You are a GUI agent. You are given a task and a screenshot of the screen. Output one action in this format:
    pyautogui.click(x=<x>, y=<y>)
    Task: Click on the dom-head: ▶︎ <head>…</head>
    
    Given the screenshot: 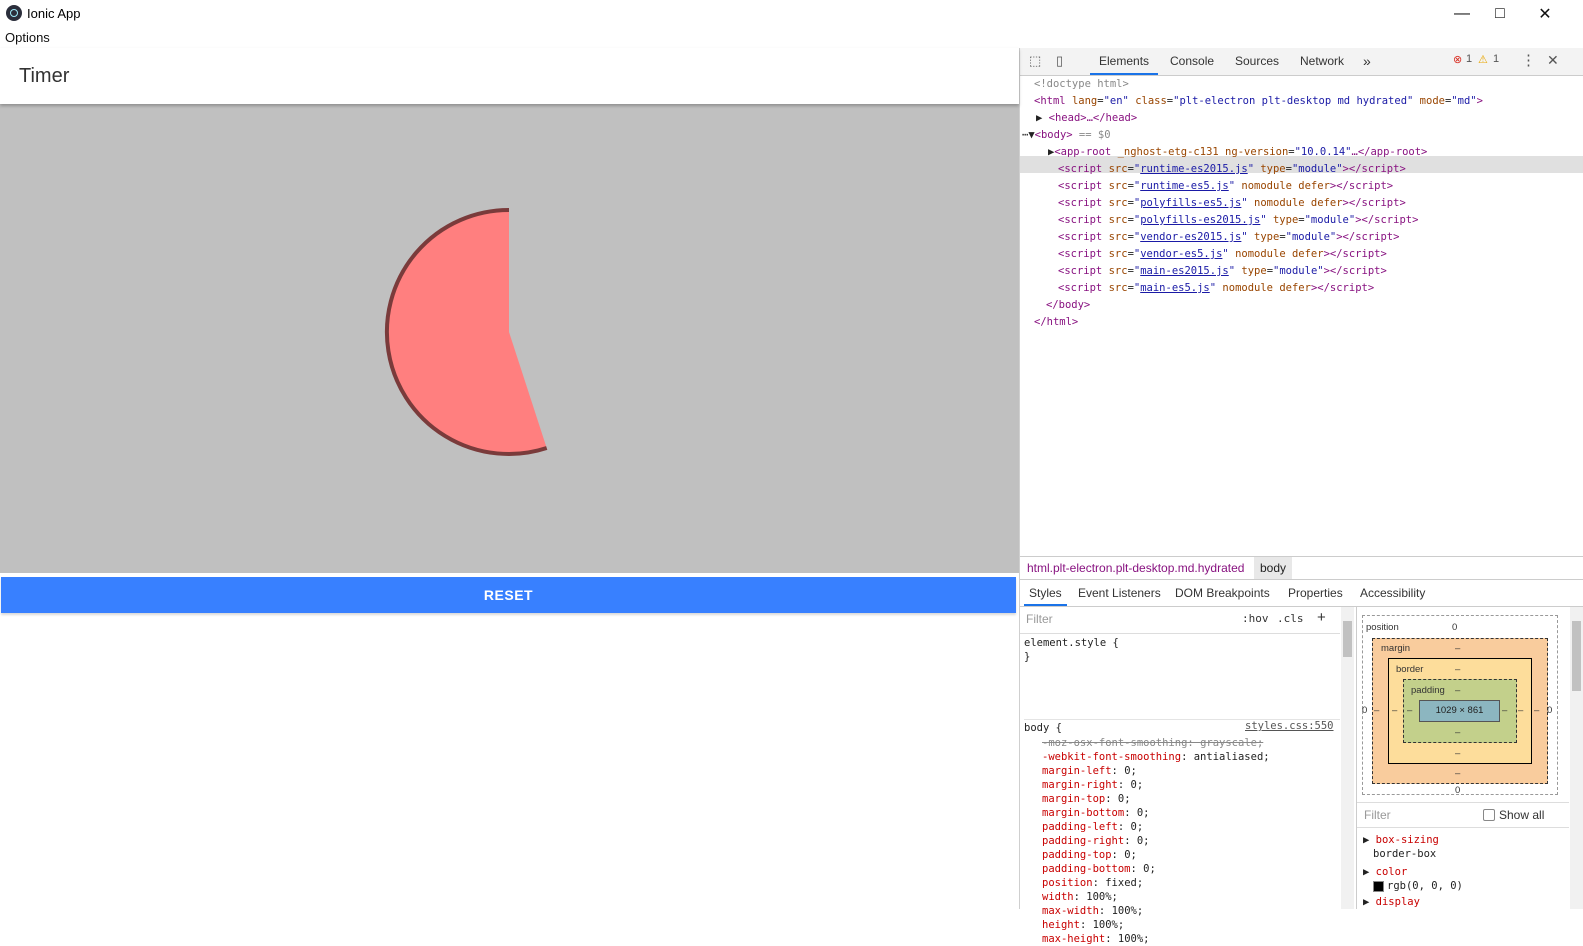 What is the action you would take?
    pyautogui.click(x=1086, y=118)
    